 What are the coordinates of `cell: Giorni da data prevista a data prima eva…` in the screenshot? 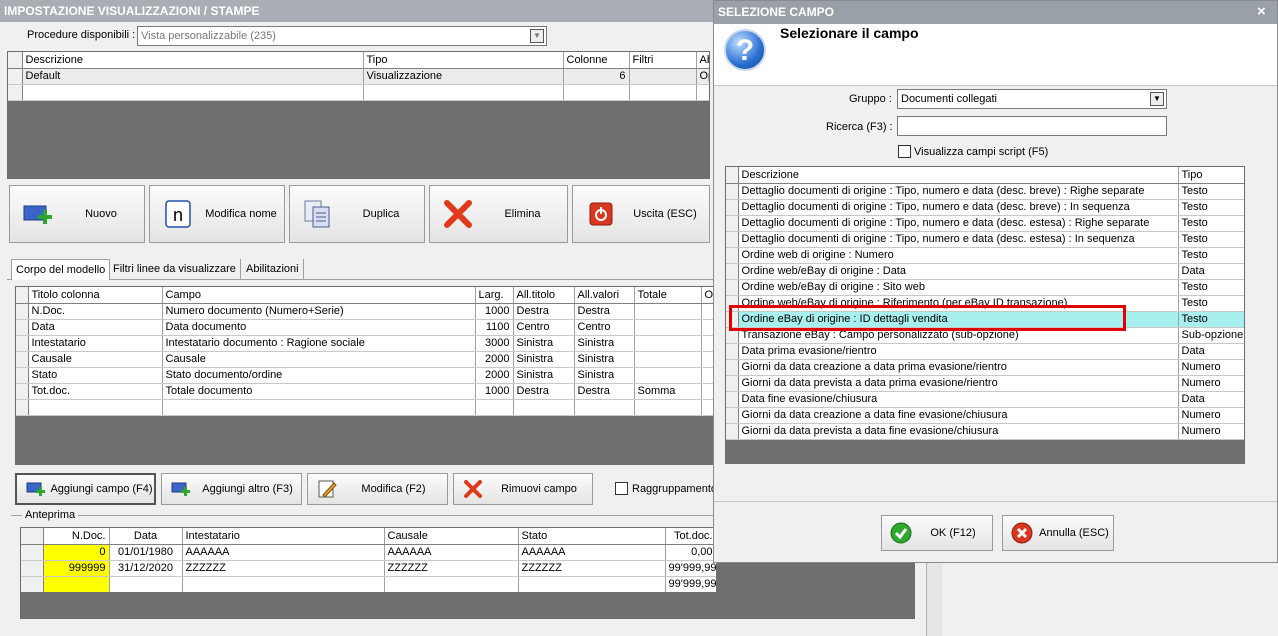 It's located at (958, 383).